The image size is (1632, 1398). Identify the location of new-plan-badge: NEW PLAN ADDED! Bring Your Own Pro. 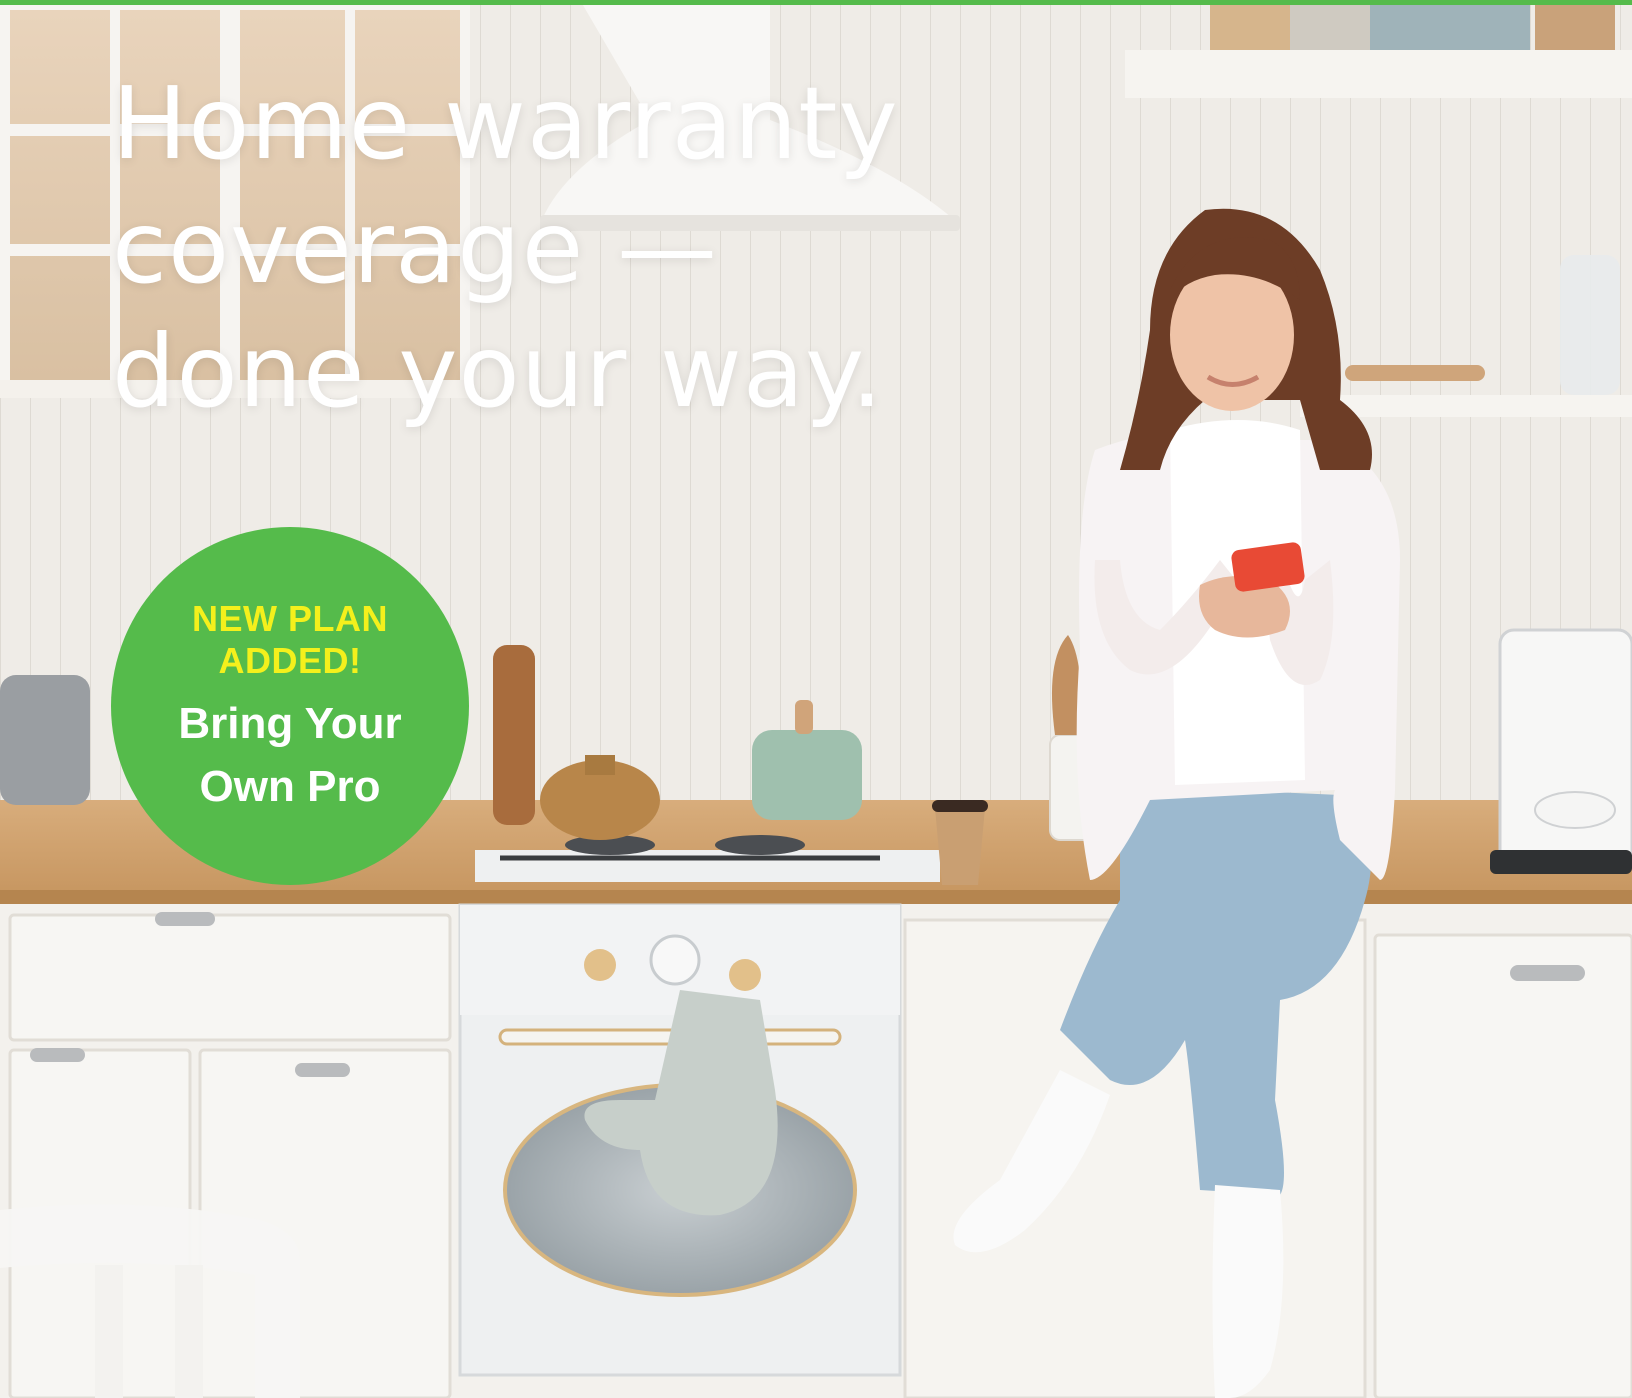
(290, 706).